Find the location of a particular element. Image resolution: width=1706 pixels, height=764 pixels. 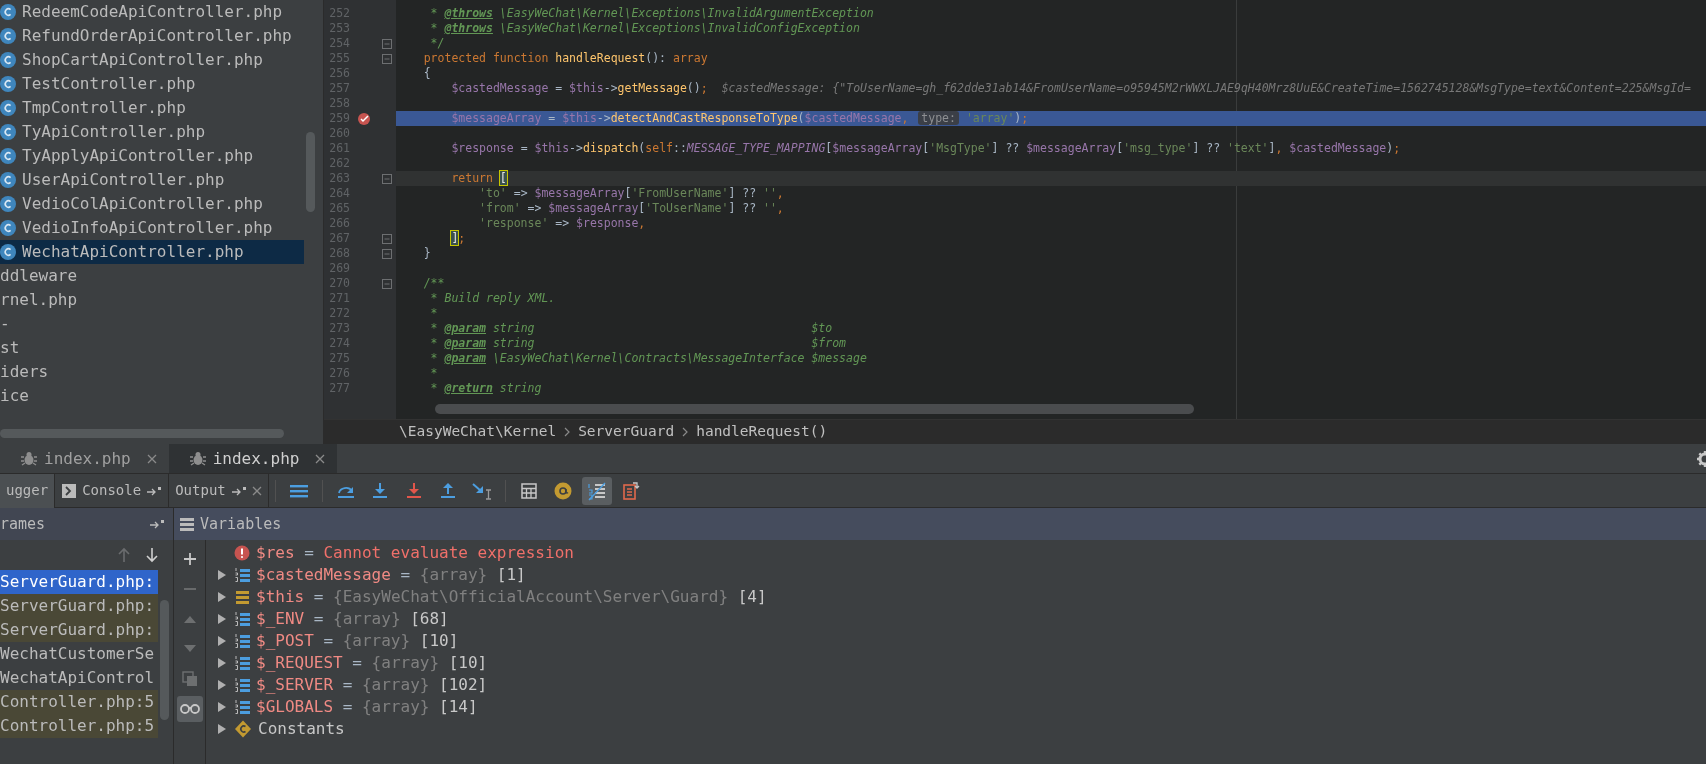

code-line: * is located at coordinates (434, 373).